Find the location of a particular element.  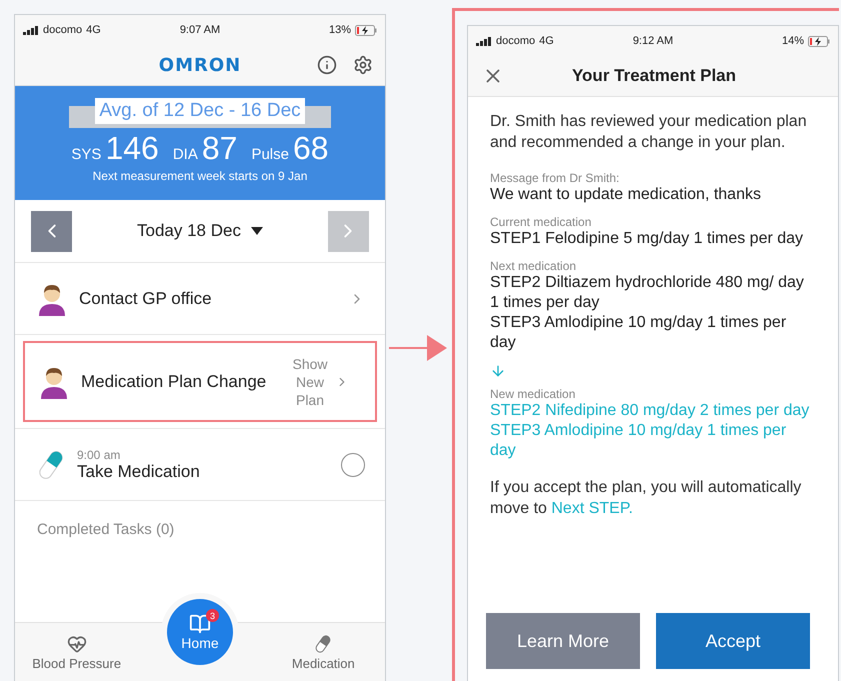

arrow-down-icon is located at coordinates (498, 371).